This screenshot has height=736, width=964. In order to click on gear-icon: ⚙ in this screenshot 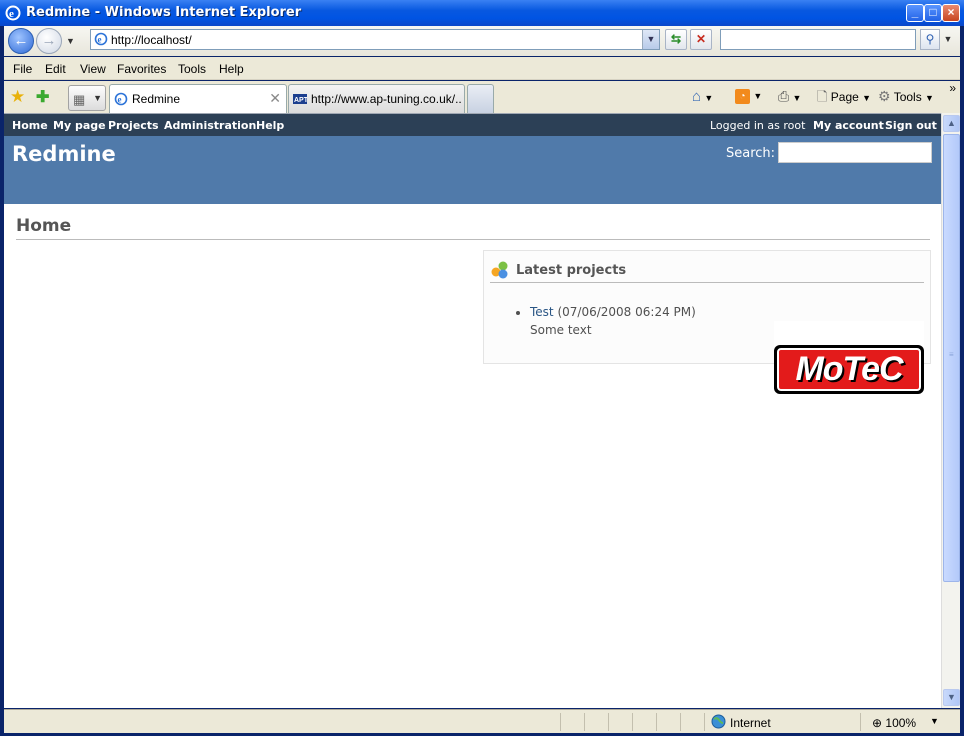, I will do `click(884, 96)`.